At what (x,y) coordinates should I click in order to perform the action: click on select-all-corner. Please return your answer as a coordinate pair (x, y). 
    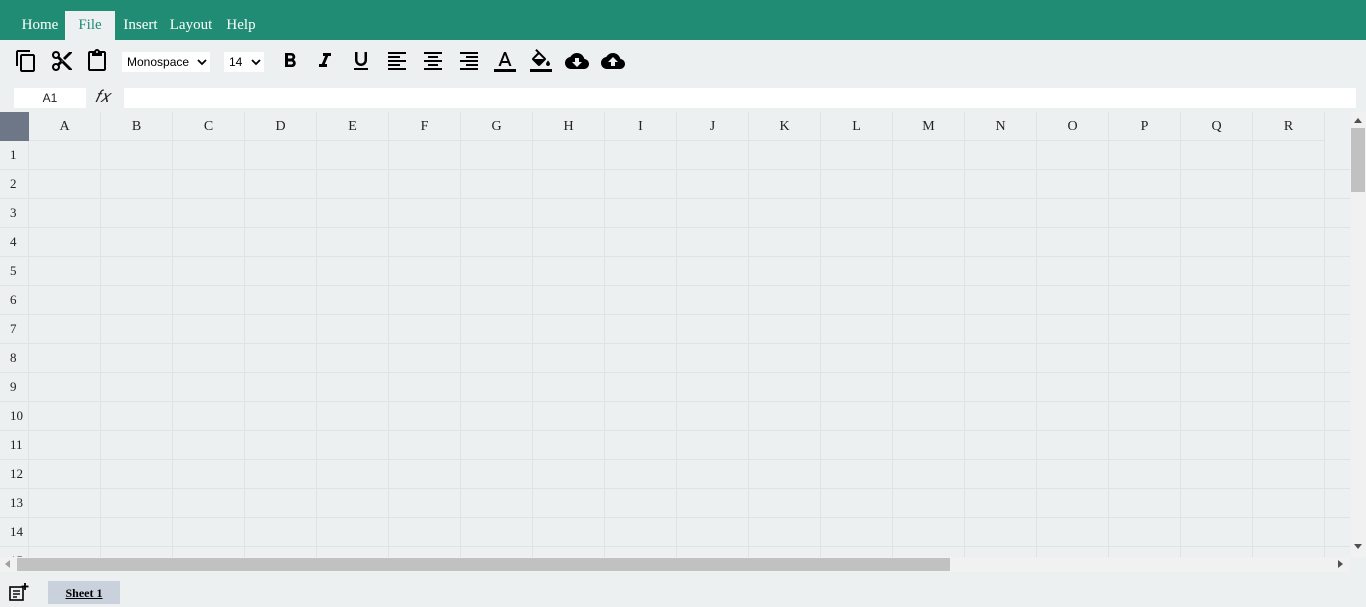
    Looking at the image, I should click on (14, 126).